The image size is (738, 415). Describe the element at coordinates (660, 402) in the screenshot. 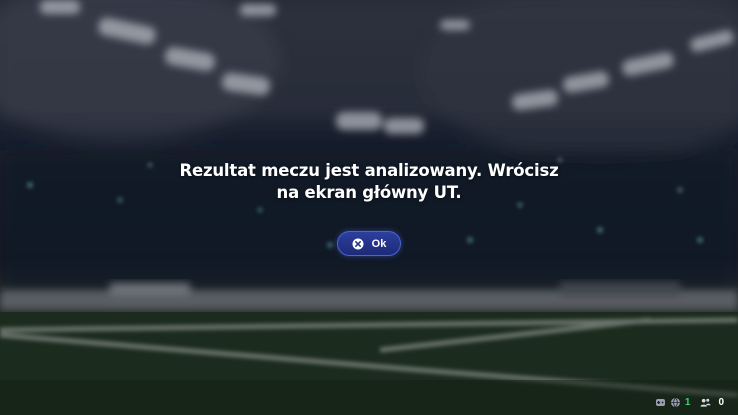

I see `controller-icon` at that location.